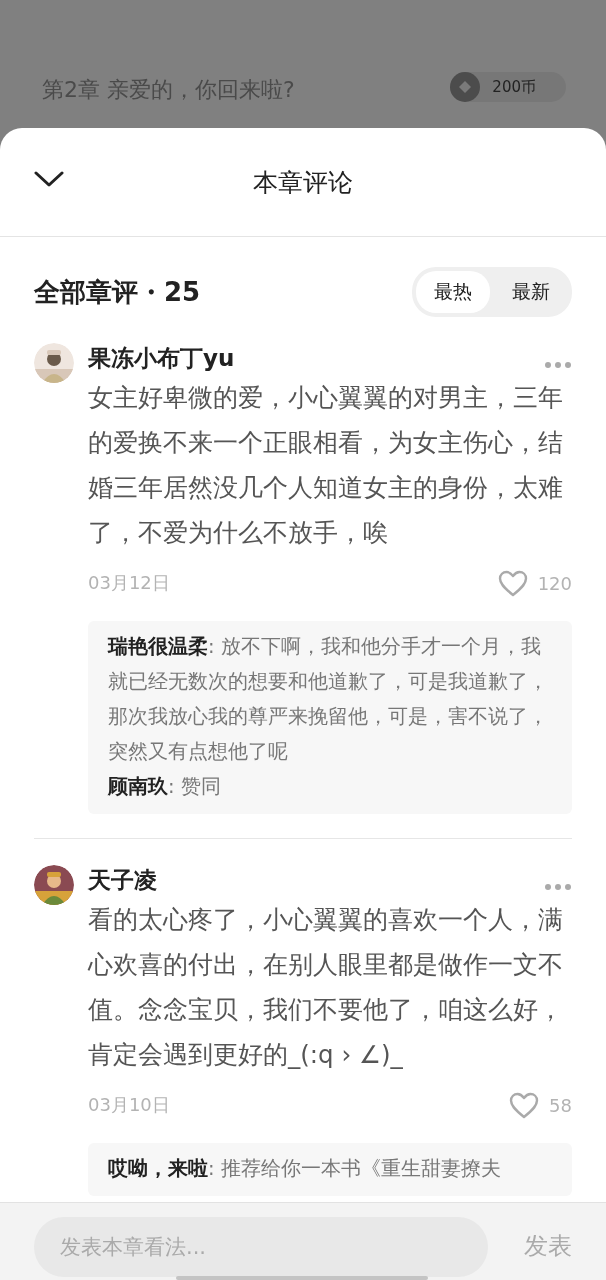 The image size is (606, 1280). Describe the element at coordinates (49, 179) in the screenshot. I see `chevron-down-icon` at that location.